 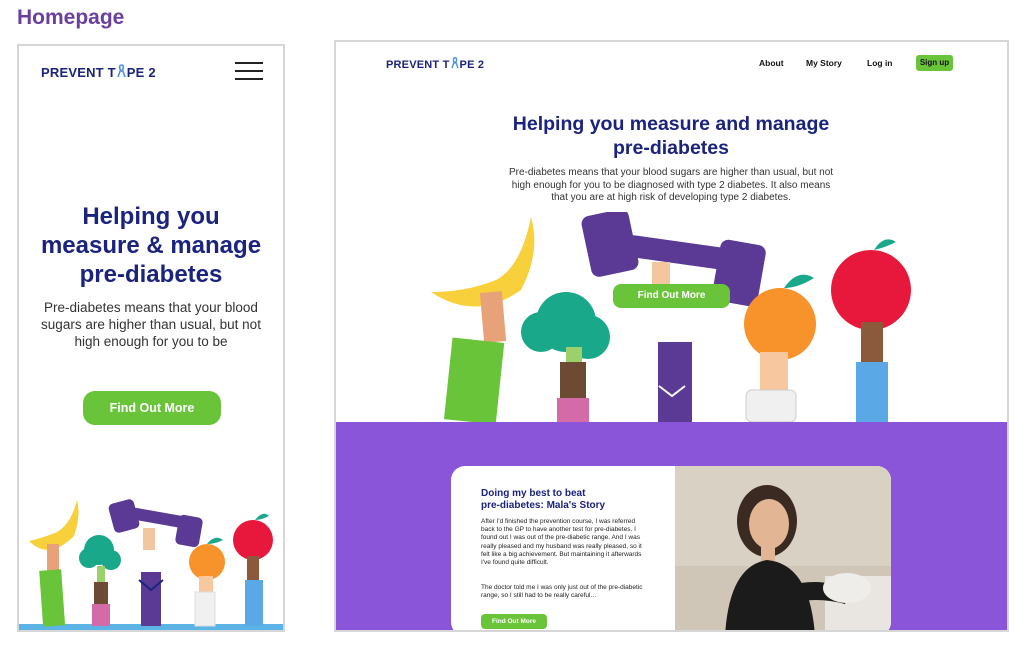 I want to click on story-find-out-more-button: Find Out More, so click(x=514, y=621).